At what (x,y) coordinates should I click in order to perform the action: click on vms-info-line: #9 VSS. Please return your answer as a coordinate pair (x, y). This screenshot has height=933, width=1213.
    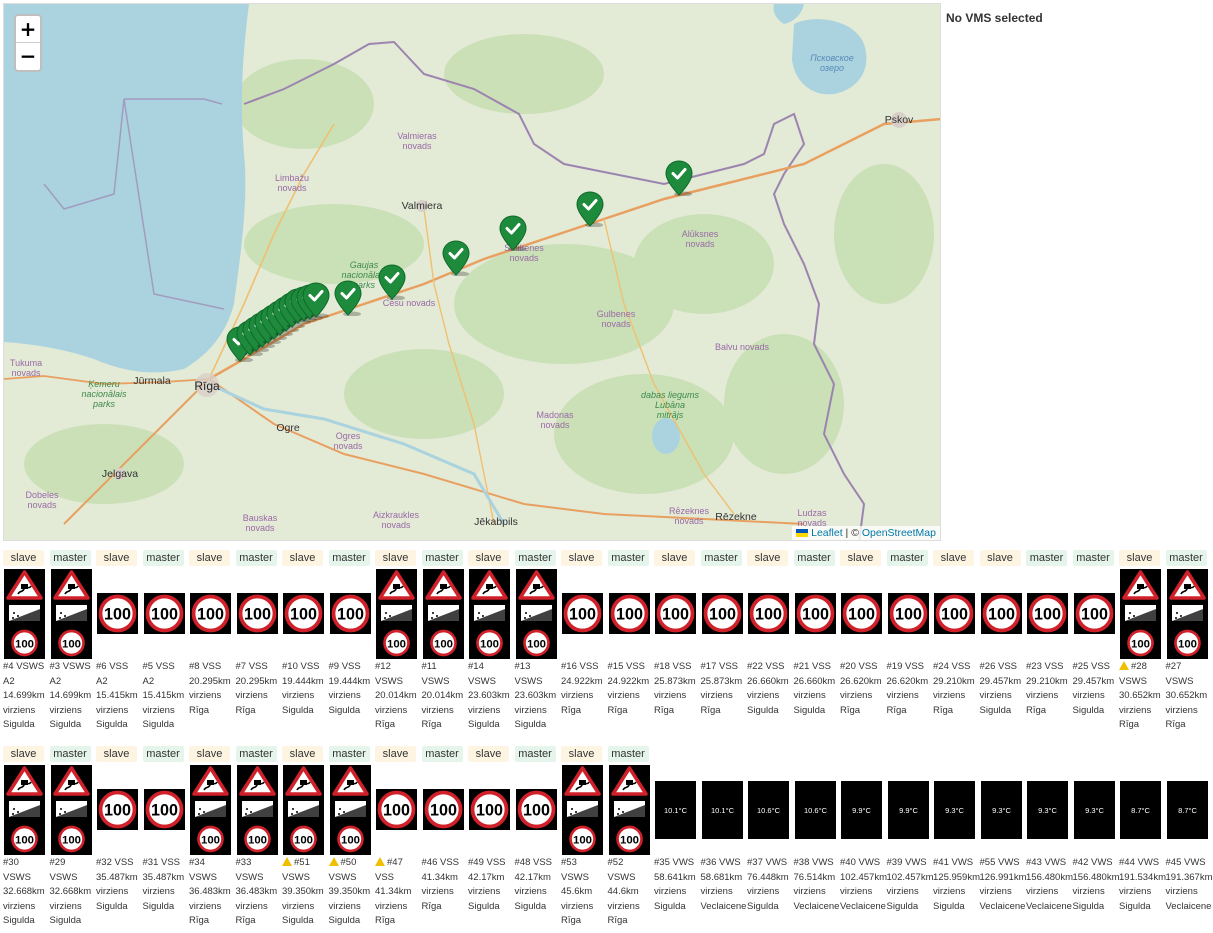
    Looking at the image, I should click on (344, 666).